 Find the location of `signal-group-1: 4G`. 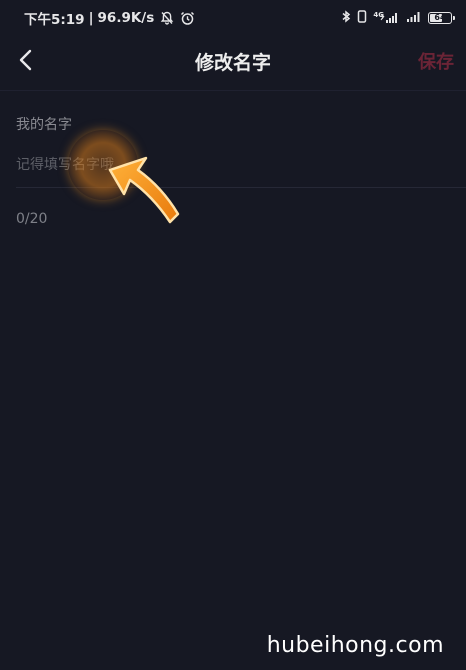

signal-group-1: 4G is located at coordinates (386, 17).